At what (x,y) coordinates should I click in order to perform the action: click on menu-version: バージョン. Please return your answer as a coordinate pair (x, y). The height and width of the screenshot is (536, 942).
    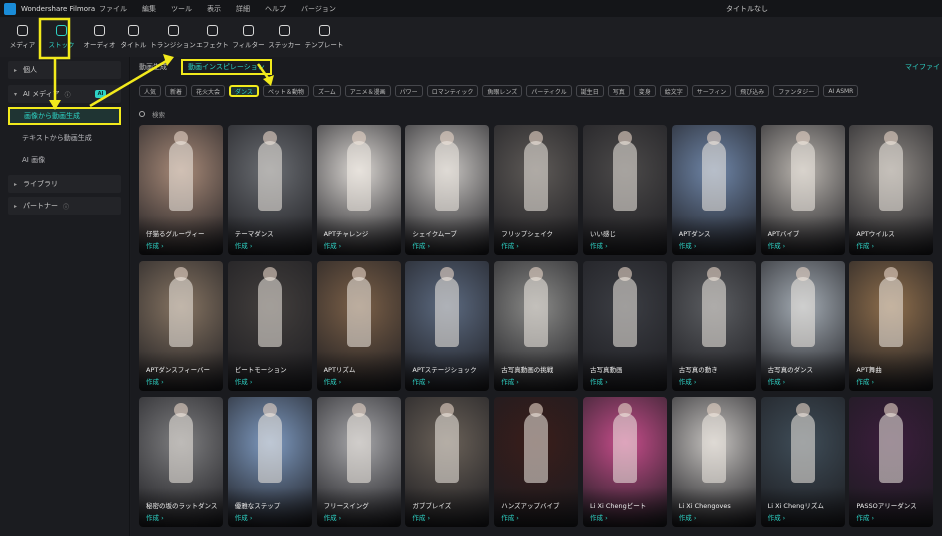
    Looking at the image, I should click on (318, 9).